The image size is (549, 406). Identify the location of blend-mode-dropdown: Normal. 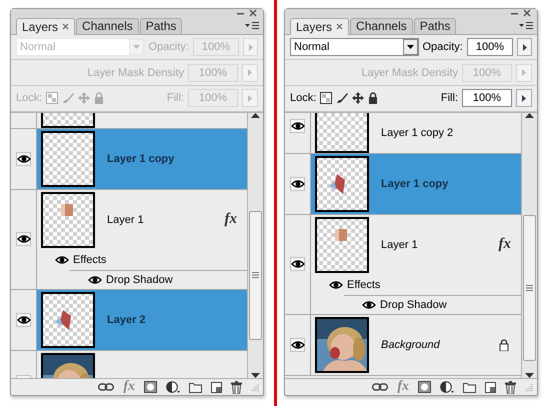
(354, 47).